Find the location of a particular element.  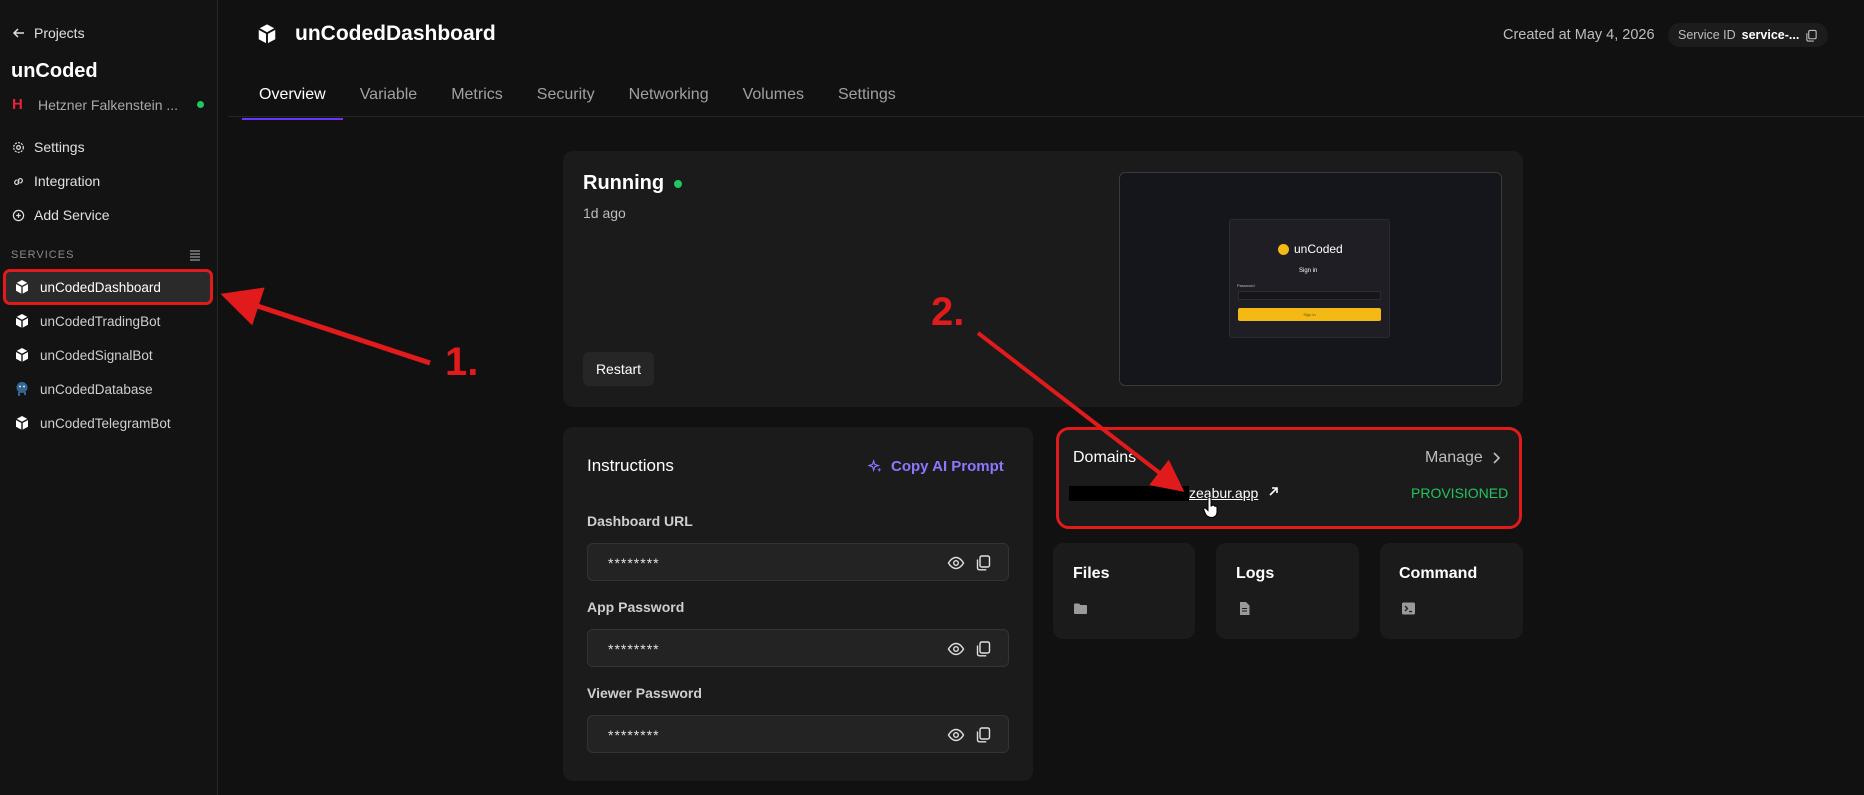

command-tile is located at coordinates (1451, 591).